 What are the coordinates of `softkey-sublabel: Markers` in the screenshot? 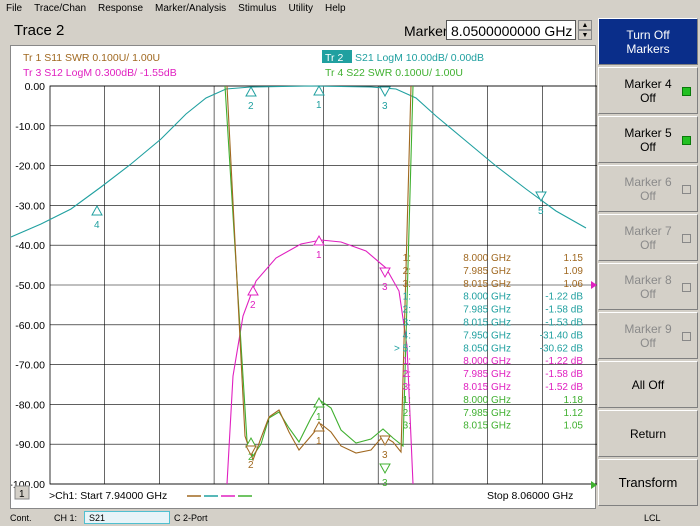 It's located at (648, 48).